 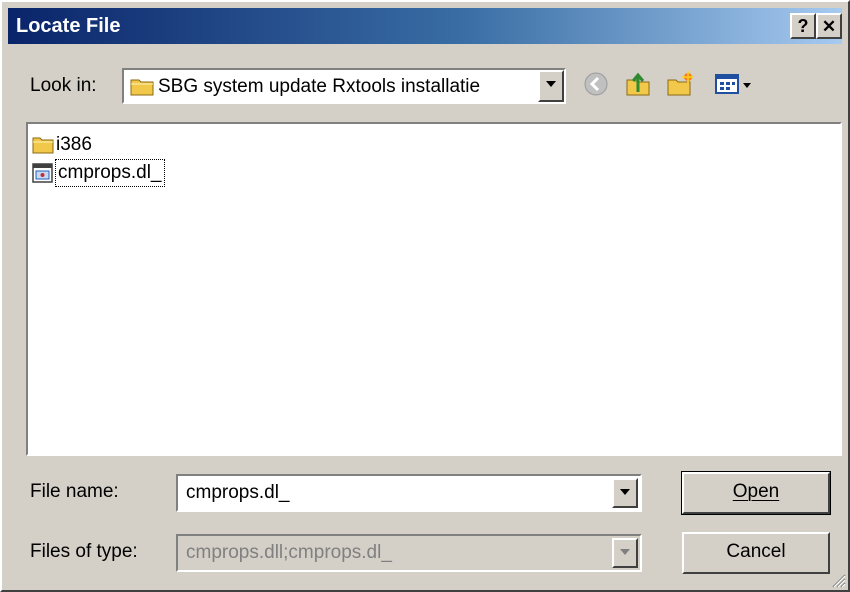 I want to click on look-in-value: SBG system update Rxtools installatie, so click(x=319, y=86).